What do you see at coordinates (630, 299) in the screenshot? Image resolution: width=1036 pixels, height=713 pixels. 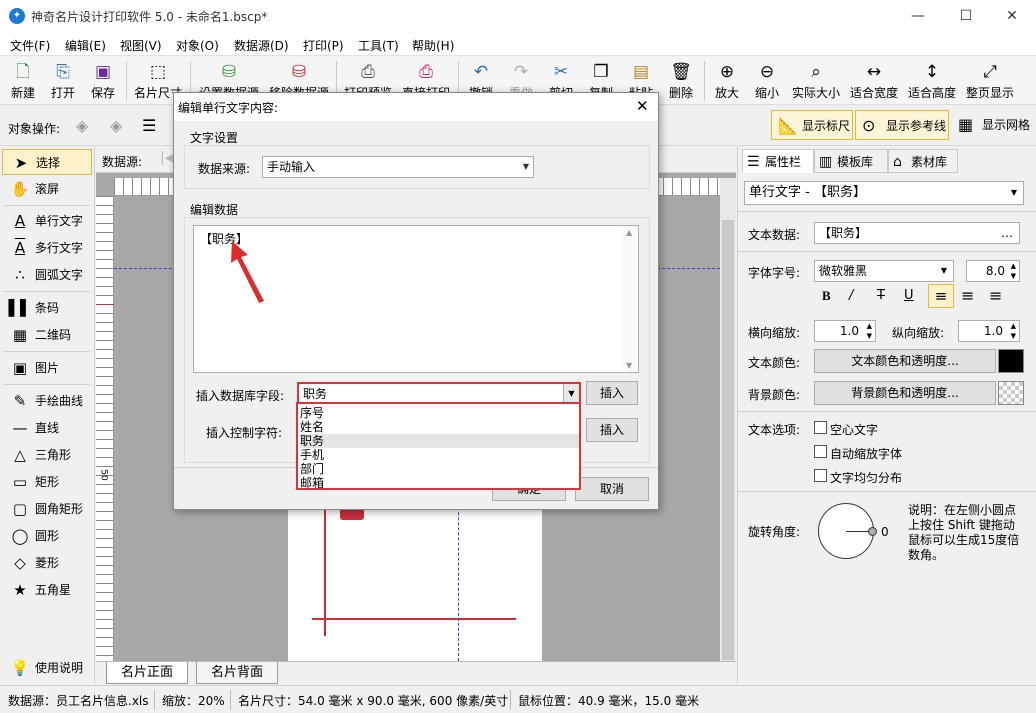 I see `editor-scrollbar: ▲ ▼` at bounding box center [630, 299].